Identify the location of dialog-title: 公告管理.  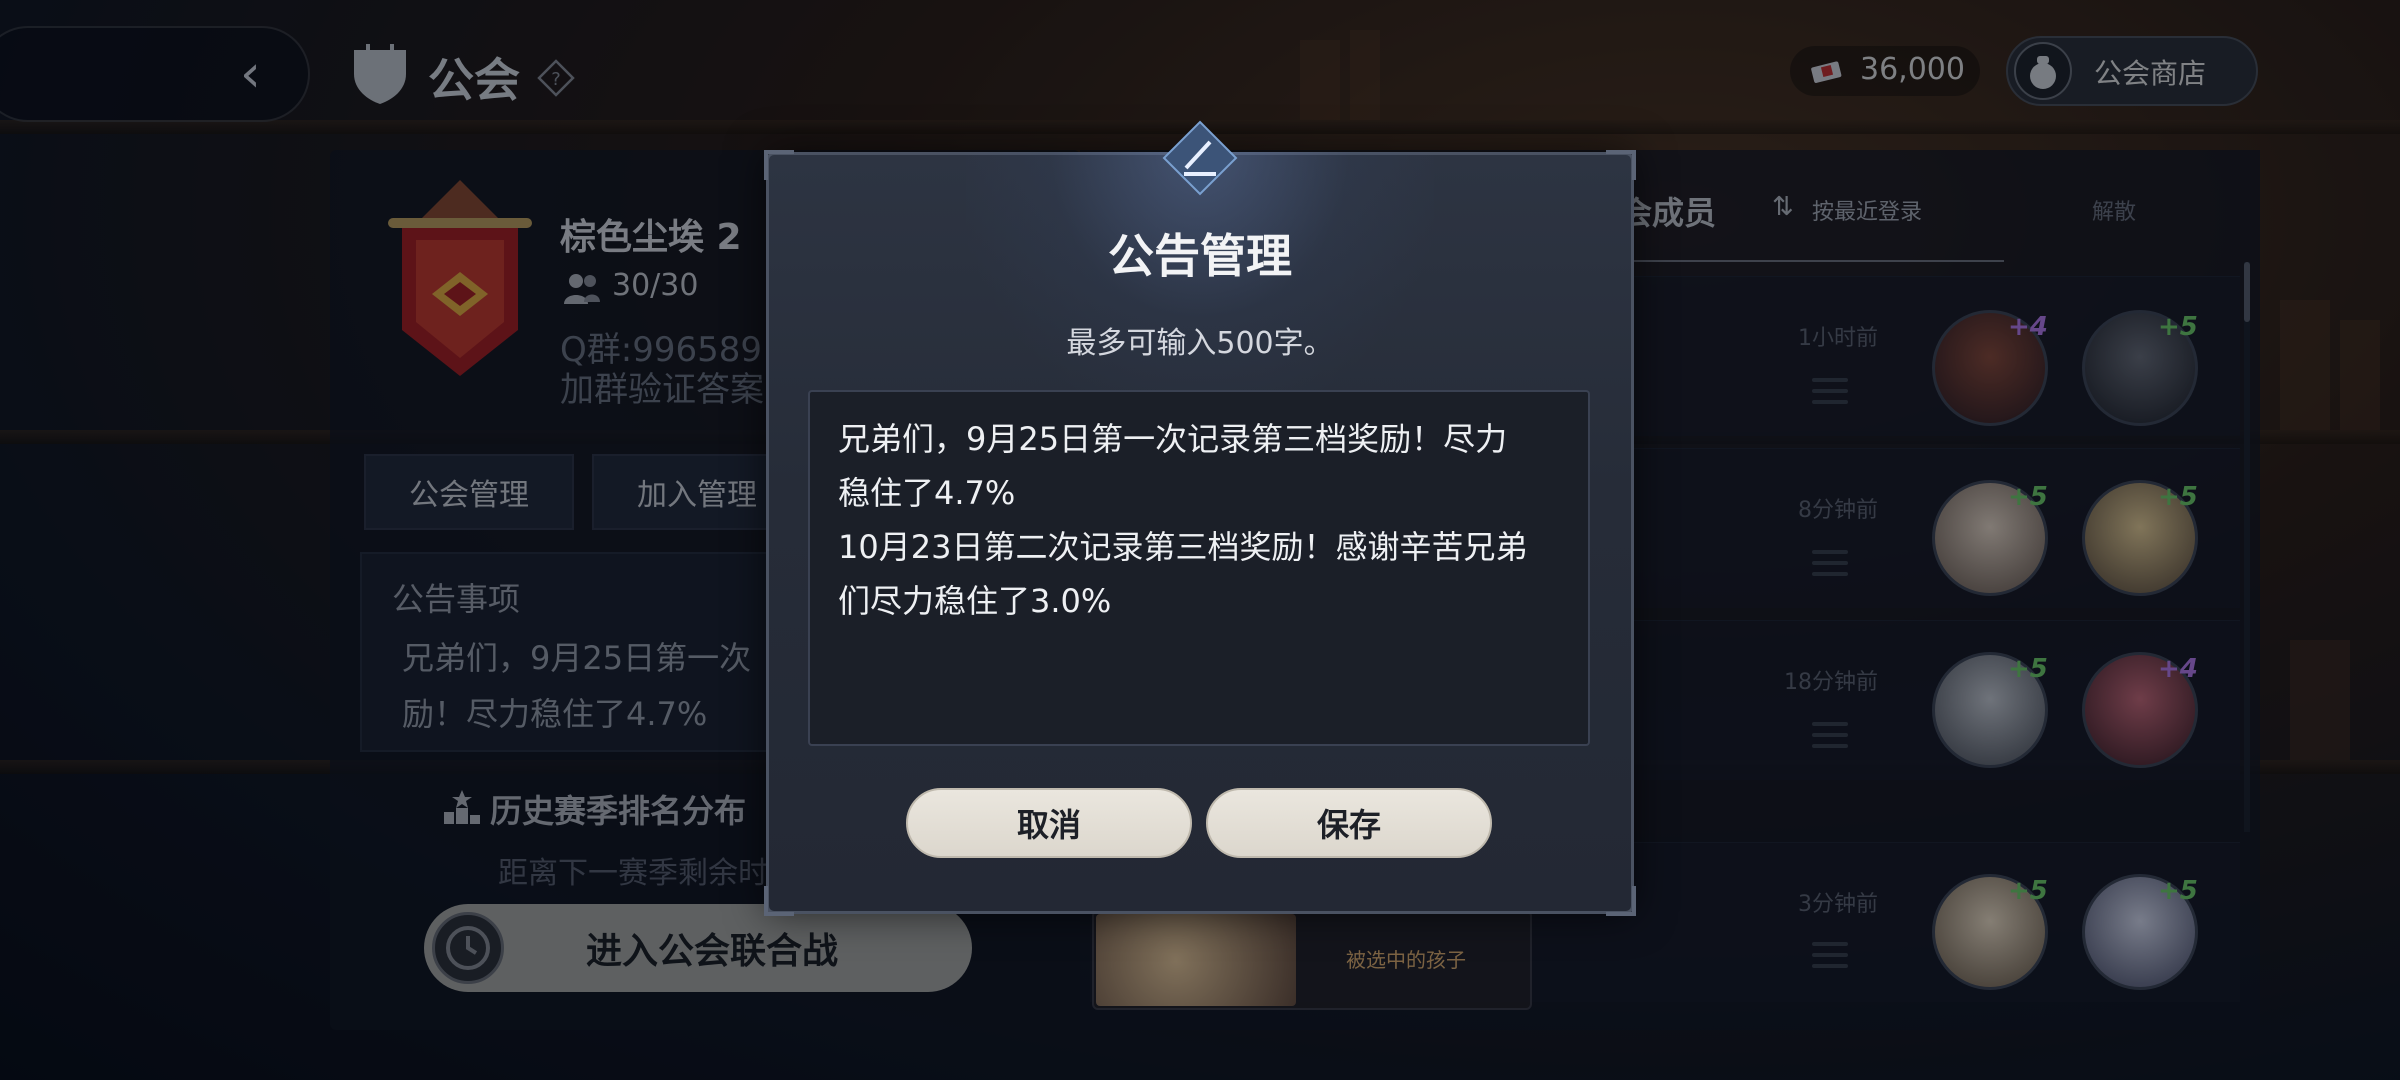
(1200, 256).